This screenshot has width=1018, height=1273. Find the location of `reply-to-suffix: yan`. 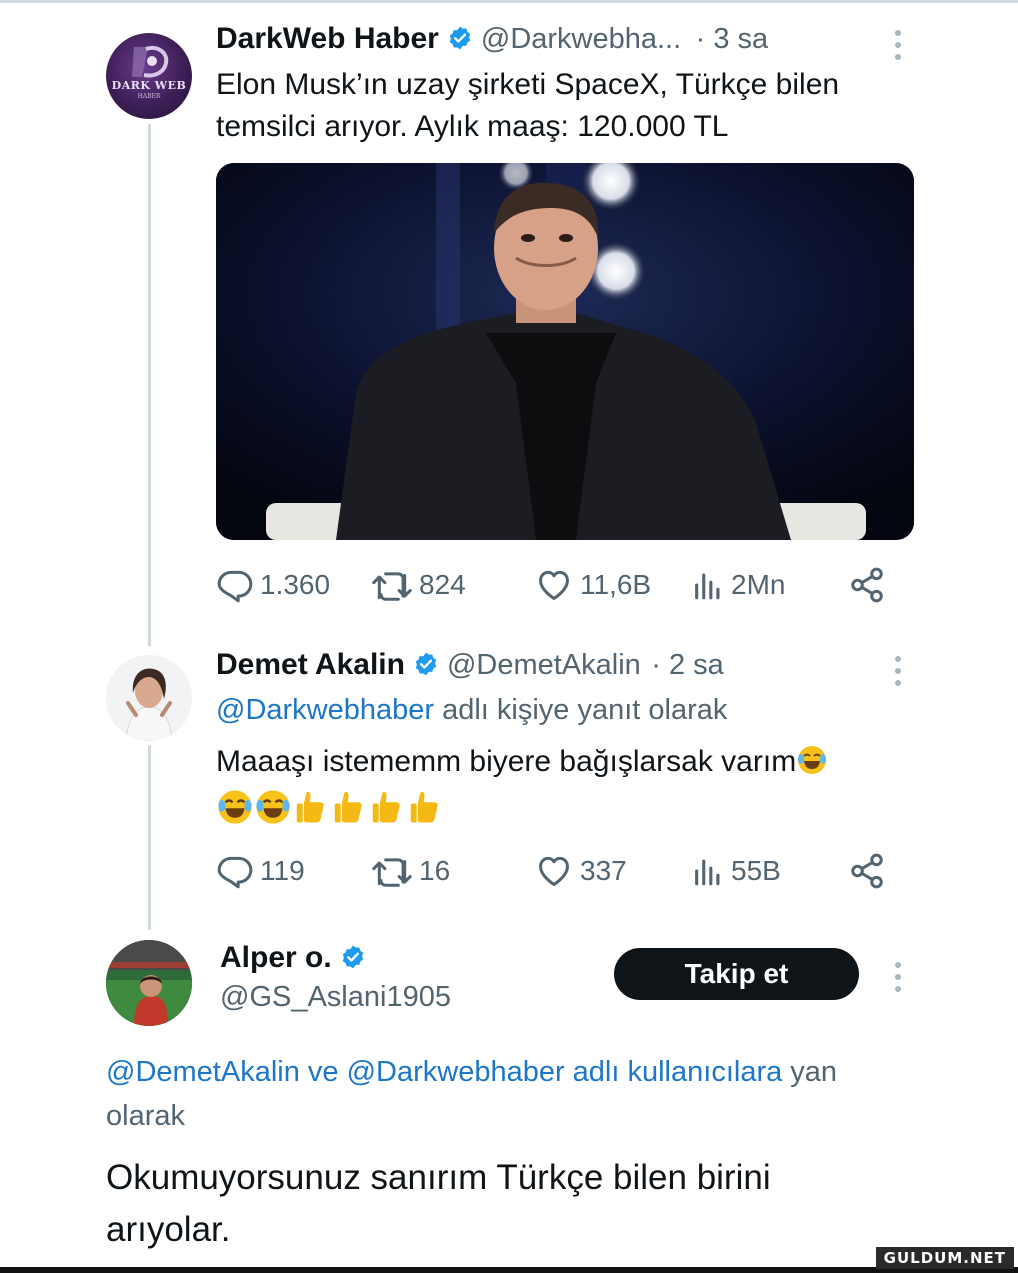

reply-to-suffix: yan is located at coordinates (810, 1072).